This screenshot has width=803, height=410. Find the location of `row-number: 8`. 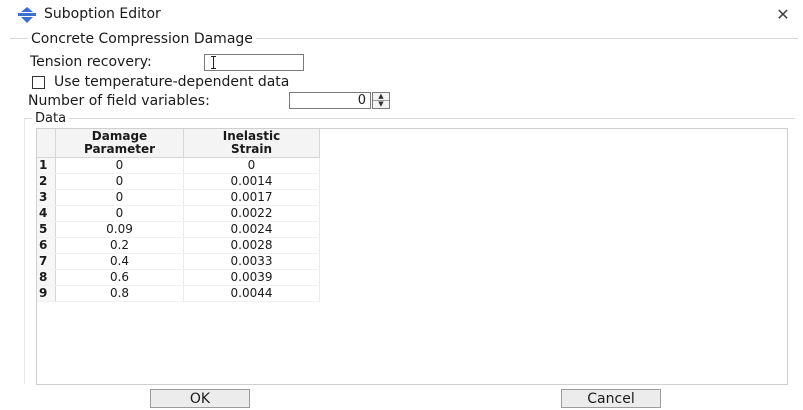

row-number: 8 is located at coordinates (46, 277).